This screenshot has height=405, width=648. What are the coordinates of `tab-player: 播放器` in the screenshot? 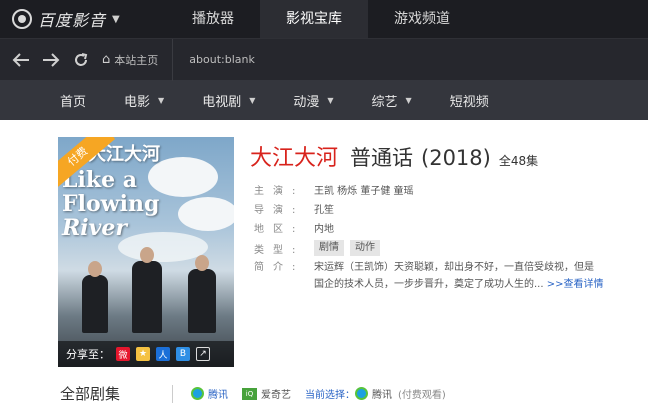 It's located at (213, 19).